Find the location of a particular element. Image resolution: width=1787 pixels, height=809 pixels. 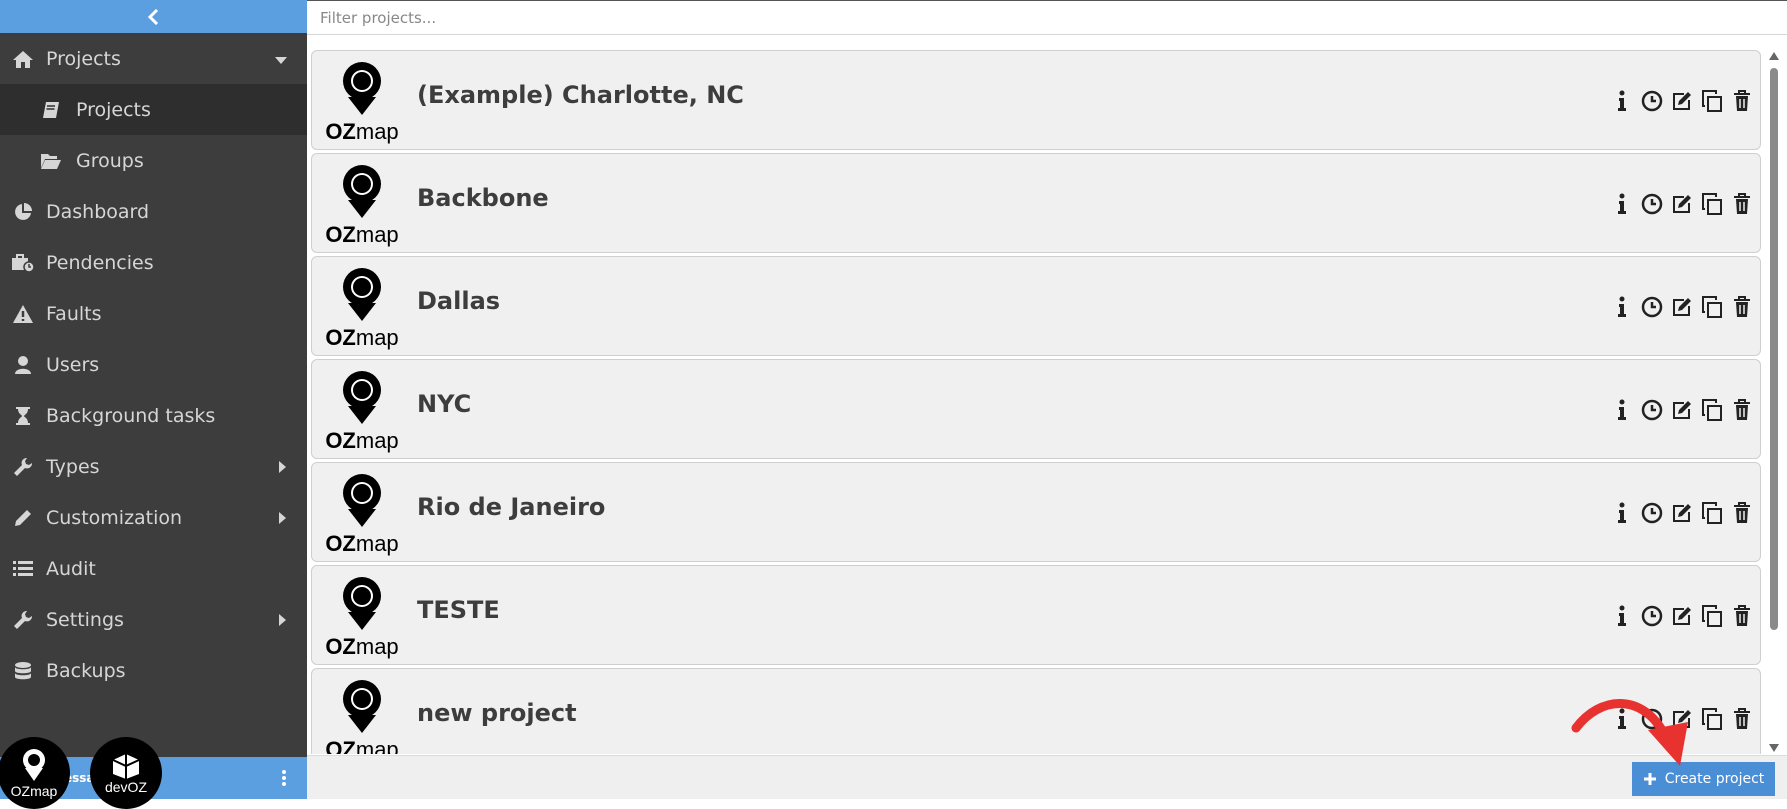

project-name: Dallas is located at coordinates (458, 301).